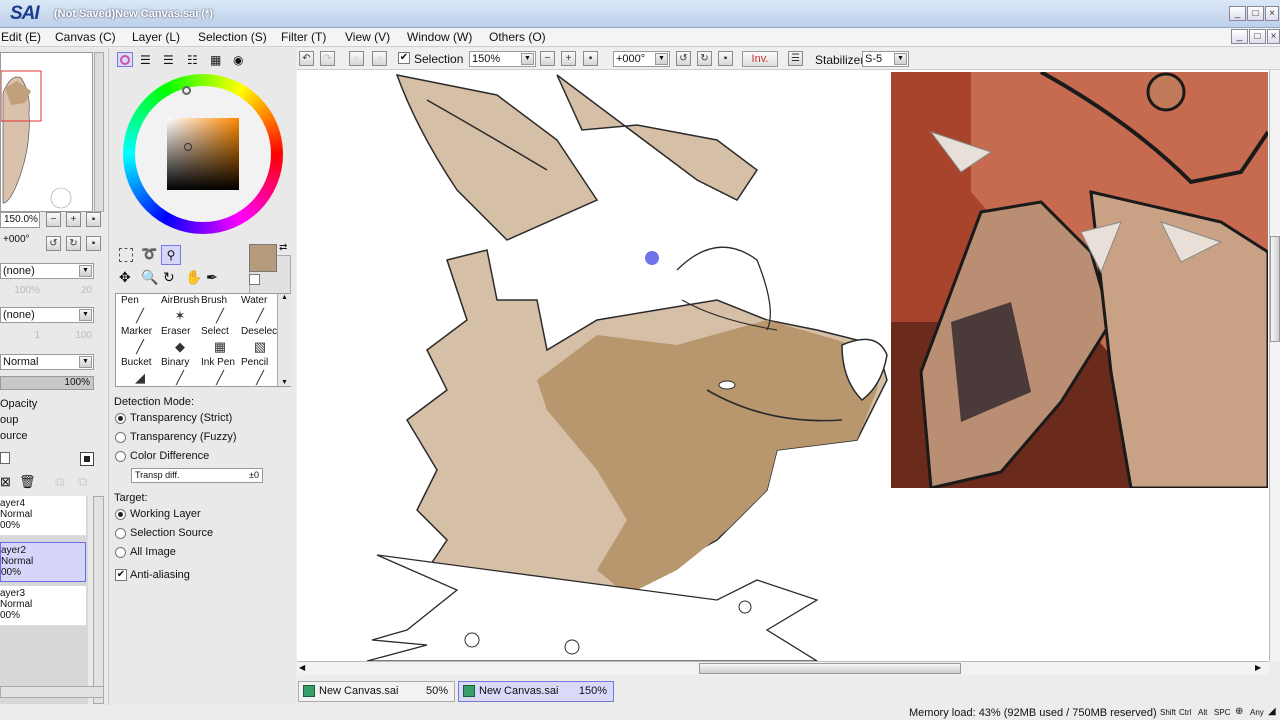 The width and height of the screenshot is (1280, 720). Describe the element at coordinates (885, 59) in the screenshot. I see `stabilizer-select: S-5 ▼` at that location.